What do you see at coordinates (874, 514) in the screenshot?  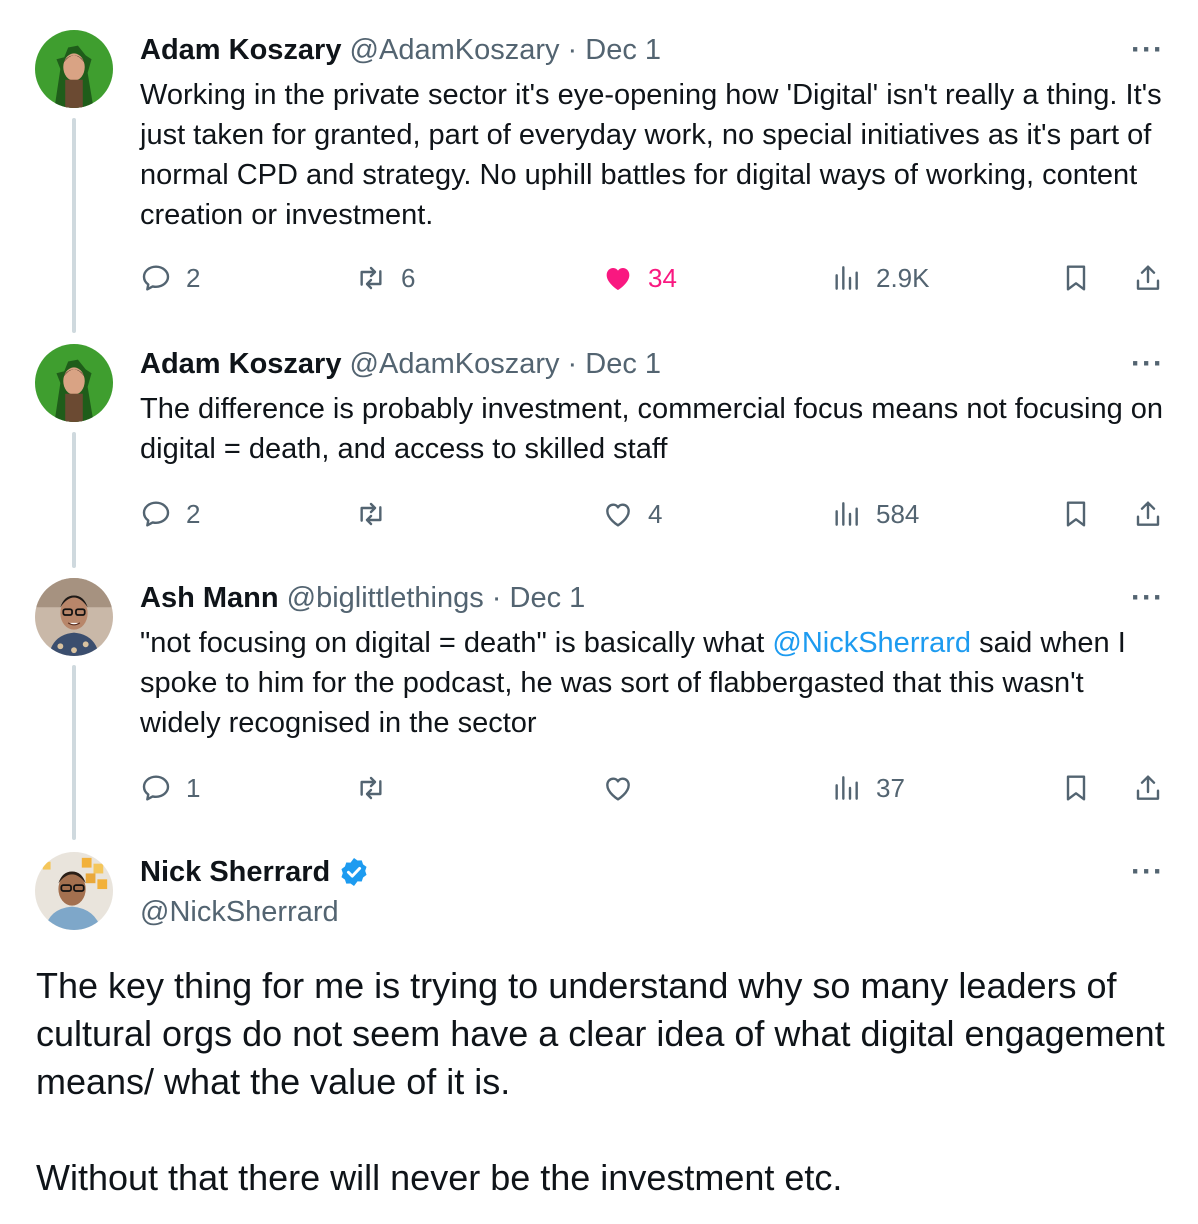 I see `views-button: 584` at bounding box center [874, 514].